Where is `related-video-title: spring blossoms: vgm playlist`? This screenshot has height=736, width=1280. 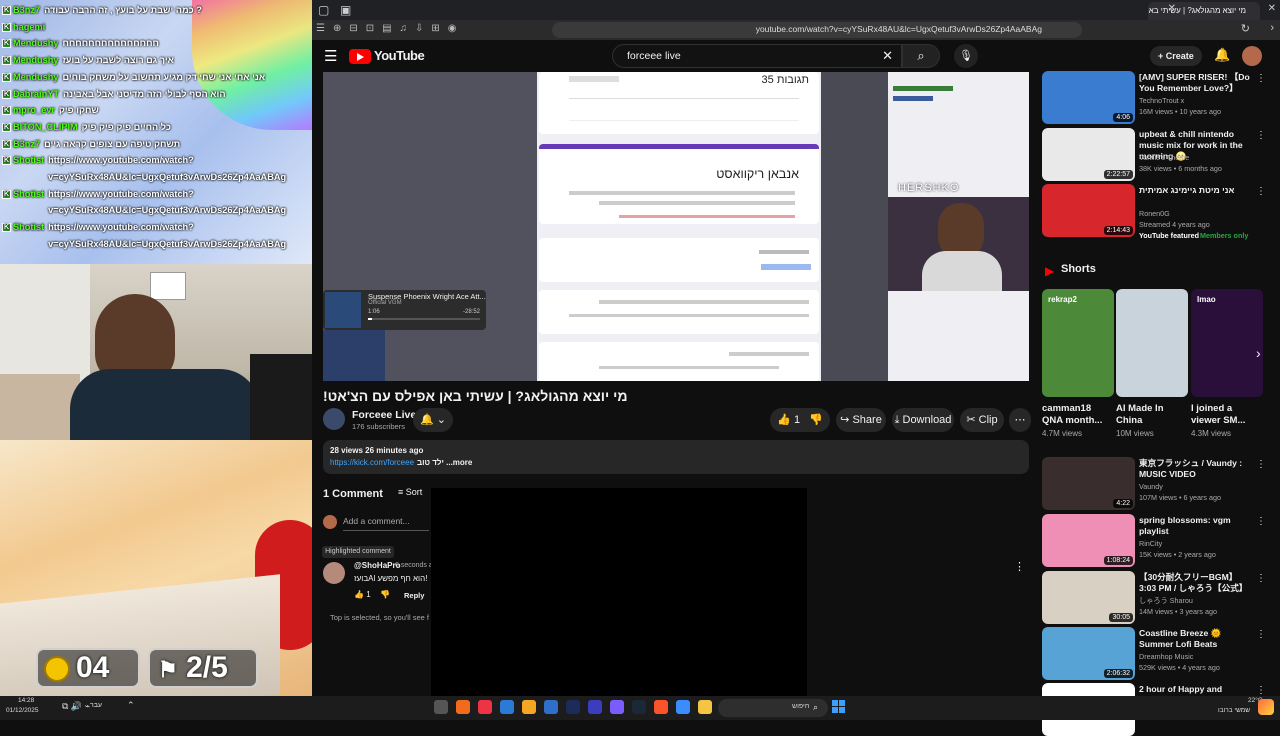 related-video-title: spring blossoms: vgm playlist is located at coordinates (1195, 526).